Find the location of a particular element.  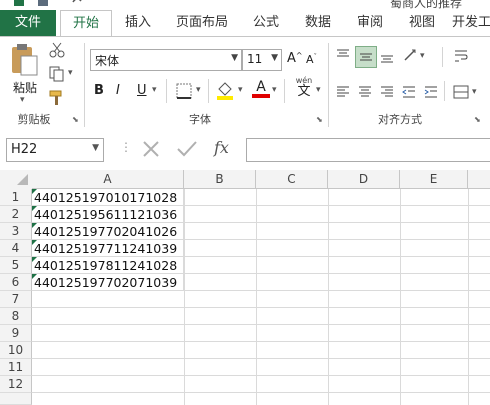

cancel-icon is located at coordinates (152, 151).